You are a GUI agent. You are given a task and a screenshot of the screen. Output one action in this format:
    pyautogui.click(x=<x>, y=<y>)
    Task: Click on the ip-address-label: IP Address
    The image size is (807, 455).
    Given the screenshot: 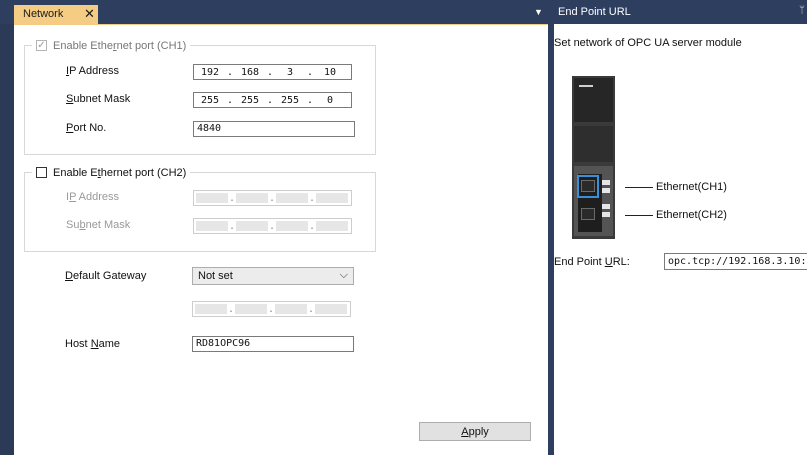 What is the action you would take?
    pyautogui.click(x=93, y=71)
    